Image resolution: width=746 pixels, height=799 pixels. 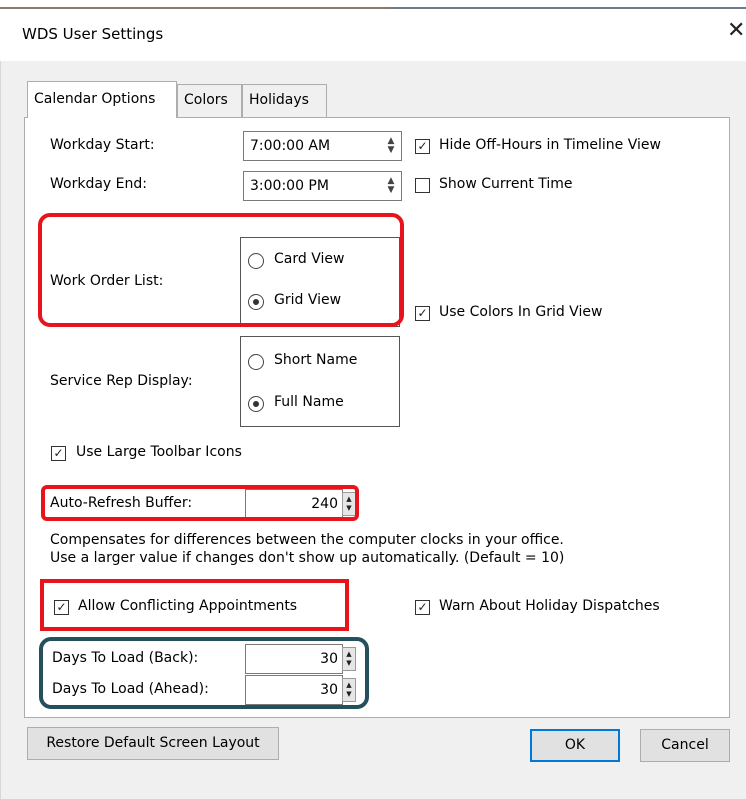 I want to click on hide-off-hours-checkbox: ✓, so click(x=422, y=146).